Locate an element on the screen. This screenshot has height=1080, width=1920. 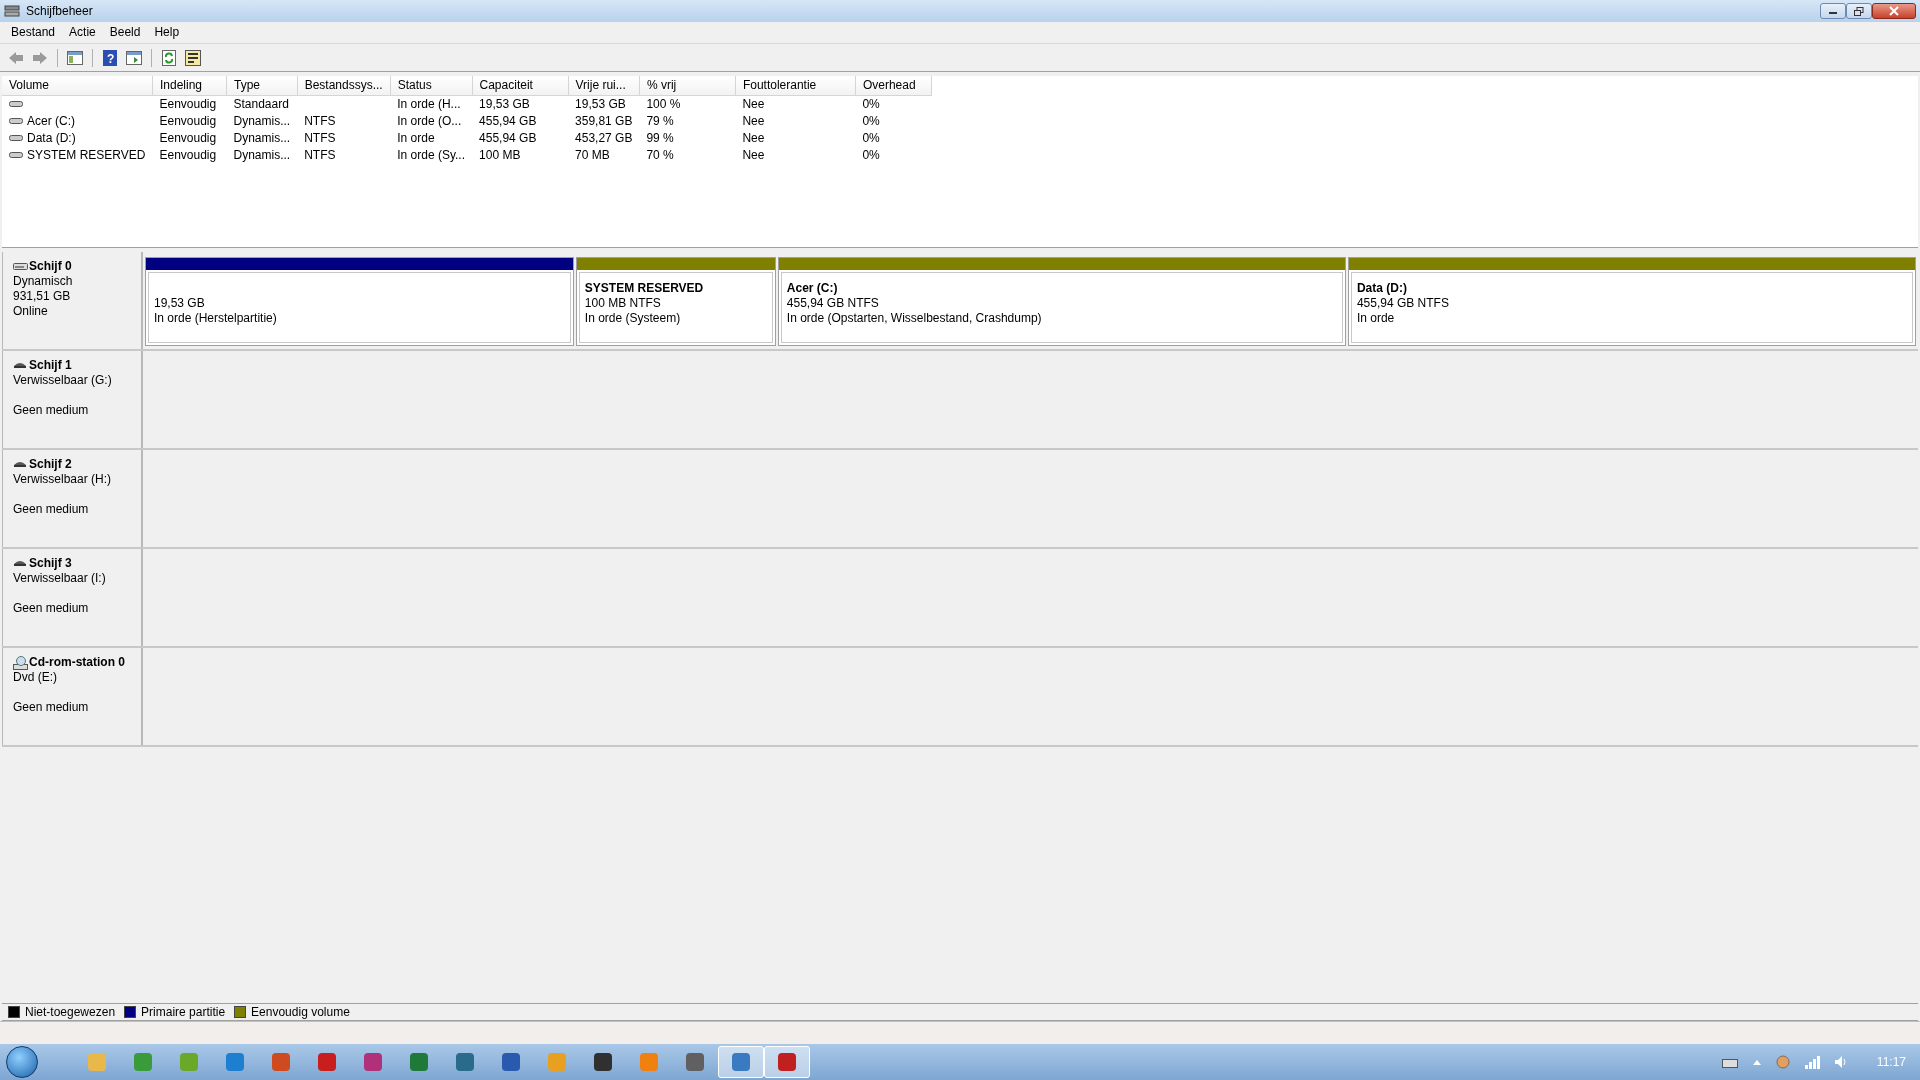
close-icon is located at coordinates (1894, 11).